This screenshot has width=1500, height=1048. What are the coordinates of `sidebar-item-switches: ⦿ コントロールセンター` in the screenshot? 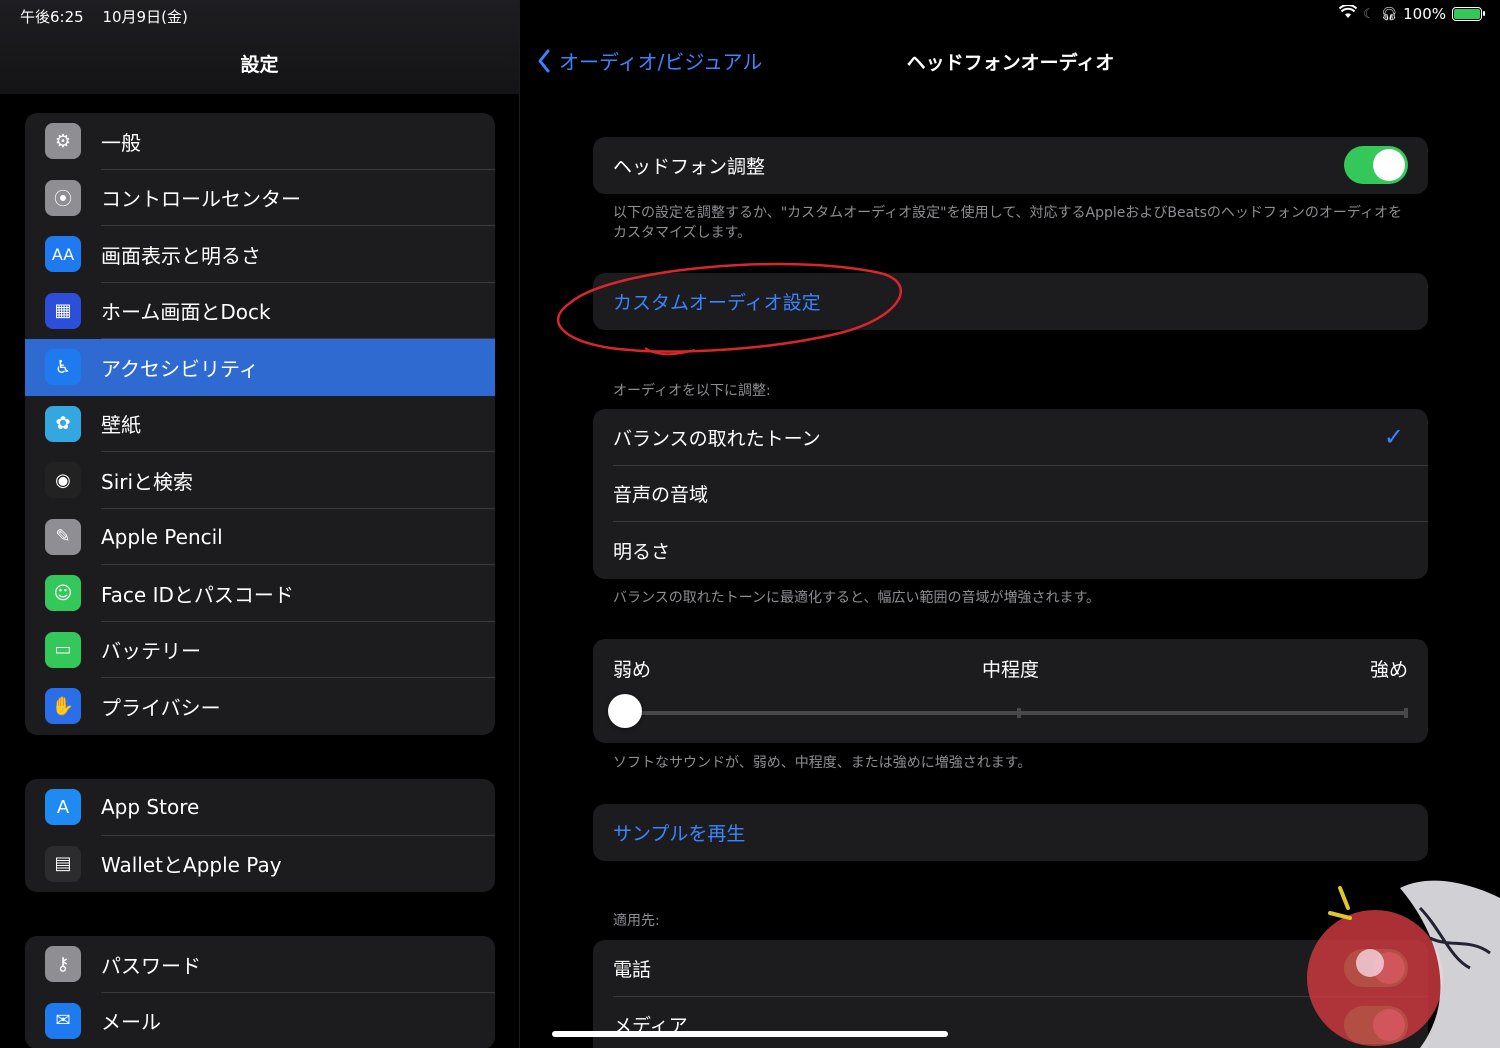 It's located at (260, 198).